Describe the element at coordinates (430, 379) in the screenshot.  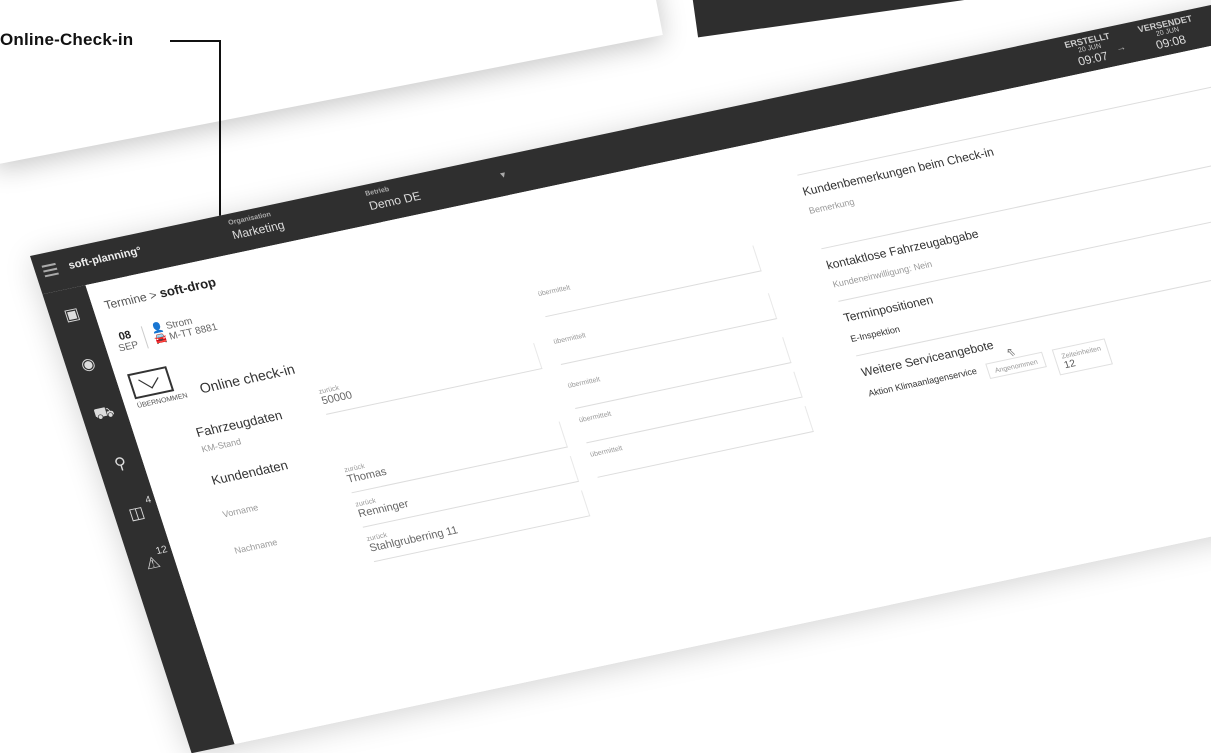
I see `km-return-field: zurück 50000` at that location.